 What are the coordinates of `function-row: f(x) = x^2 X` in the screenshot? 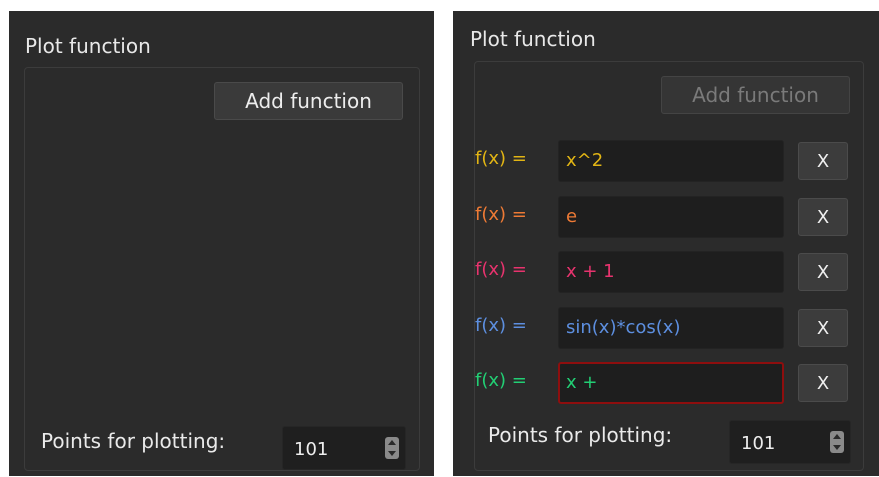 It's located at (665, 161).